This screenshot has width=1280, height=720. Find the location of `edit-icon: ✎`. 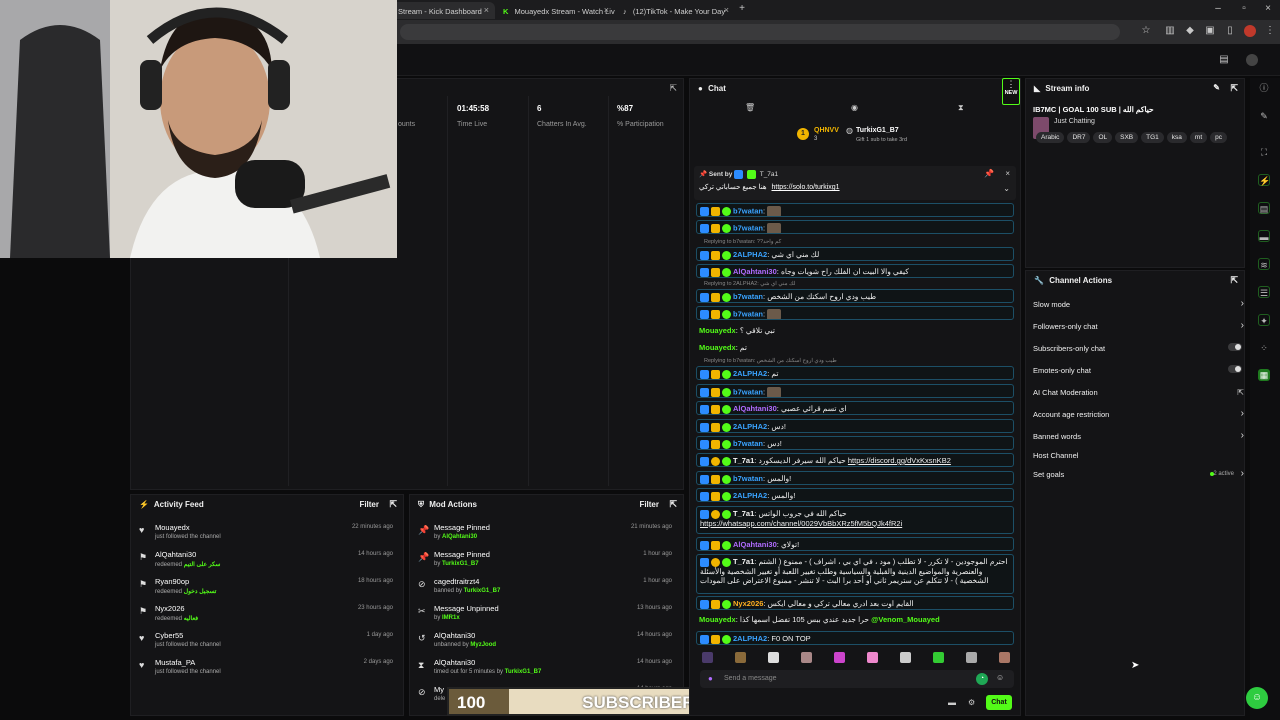

edit-icon: ✎ is located at coordinates (1216, 87).